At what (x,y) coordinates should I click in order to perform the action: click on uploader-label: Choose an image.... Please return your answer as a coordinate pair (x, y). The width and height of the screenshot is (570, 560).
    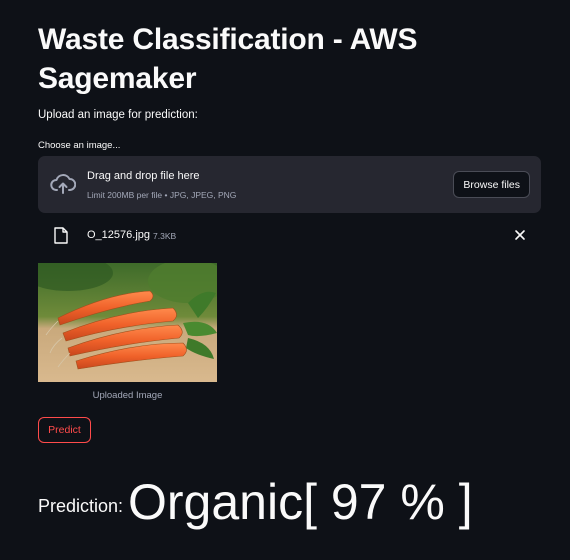
    Looking at the image, I should click on (79, 145).